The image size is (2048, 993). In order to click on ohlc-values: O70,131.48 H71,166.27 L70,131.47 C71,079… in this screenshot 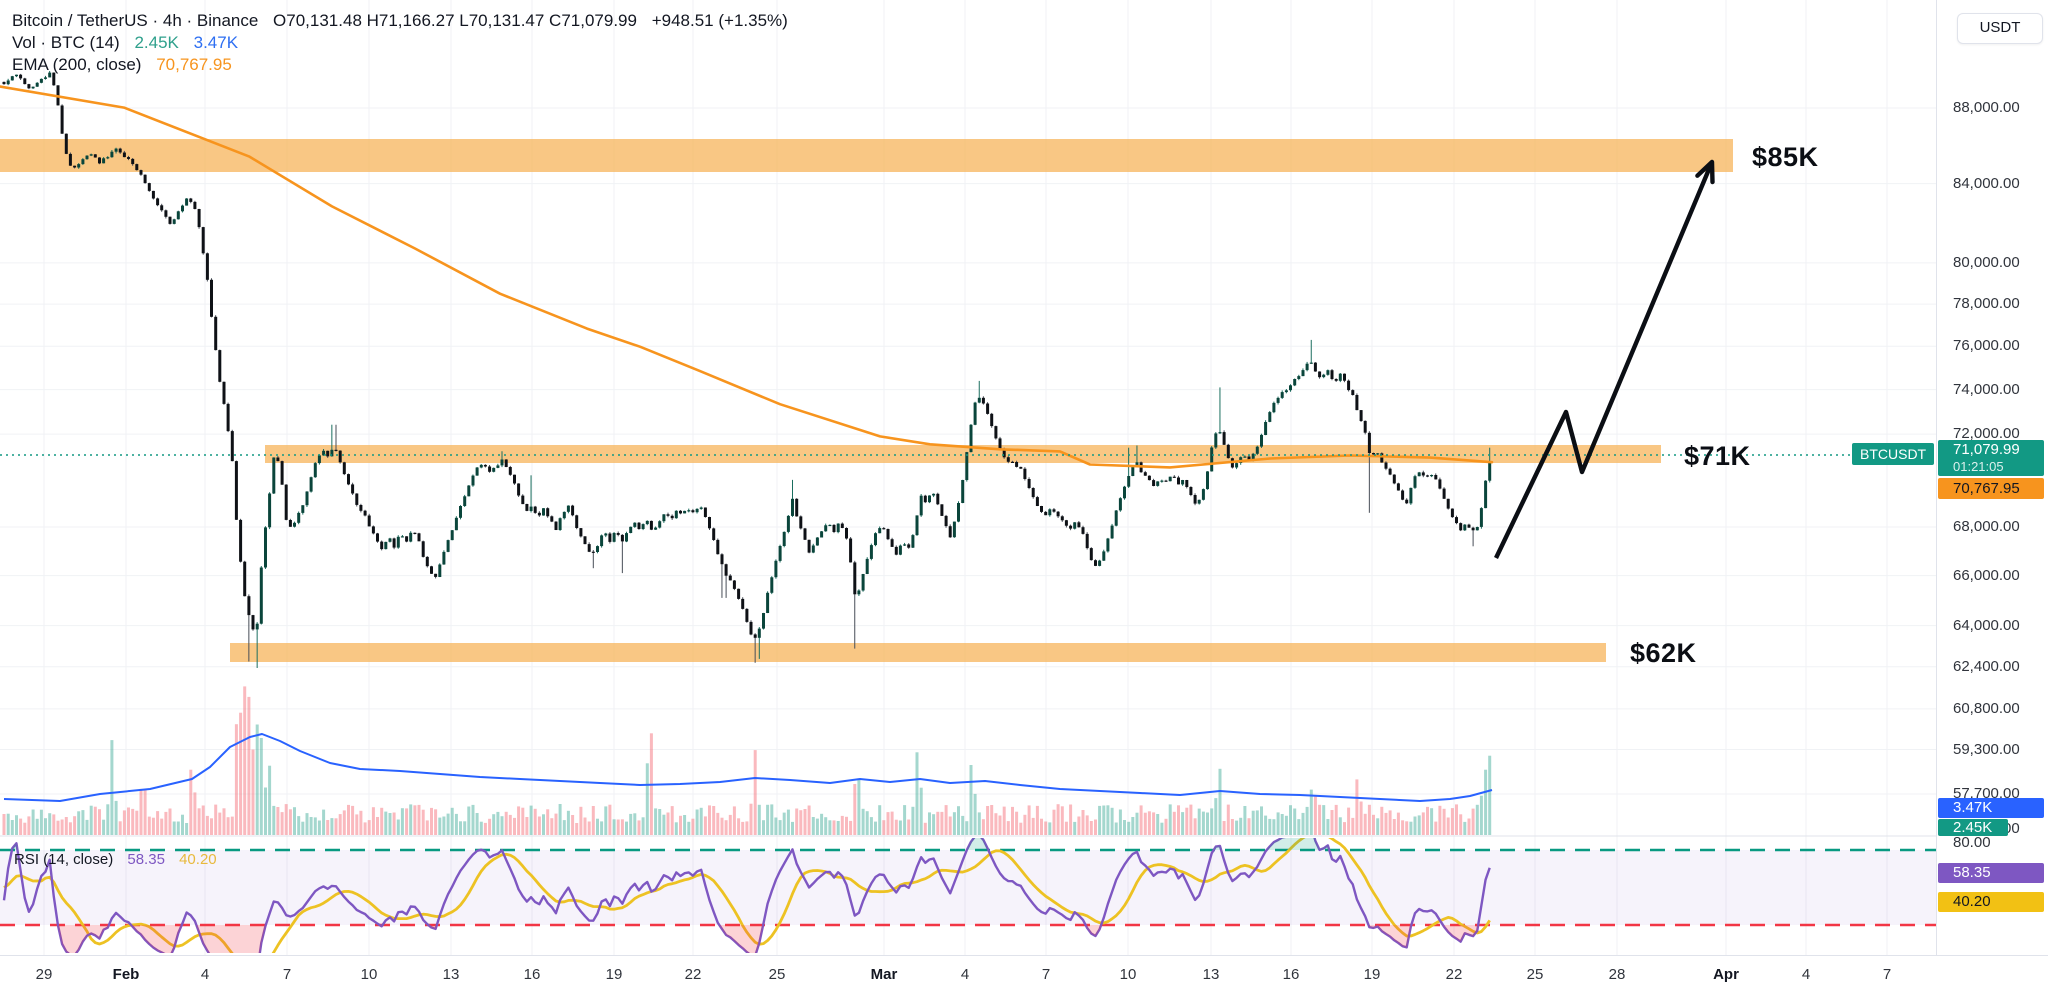, I will do `click(455, 20)`.